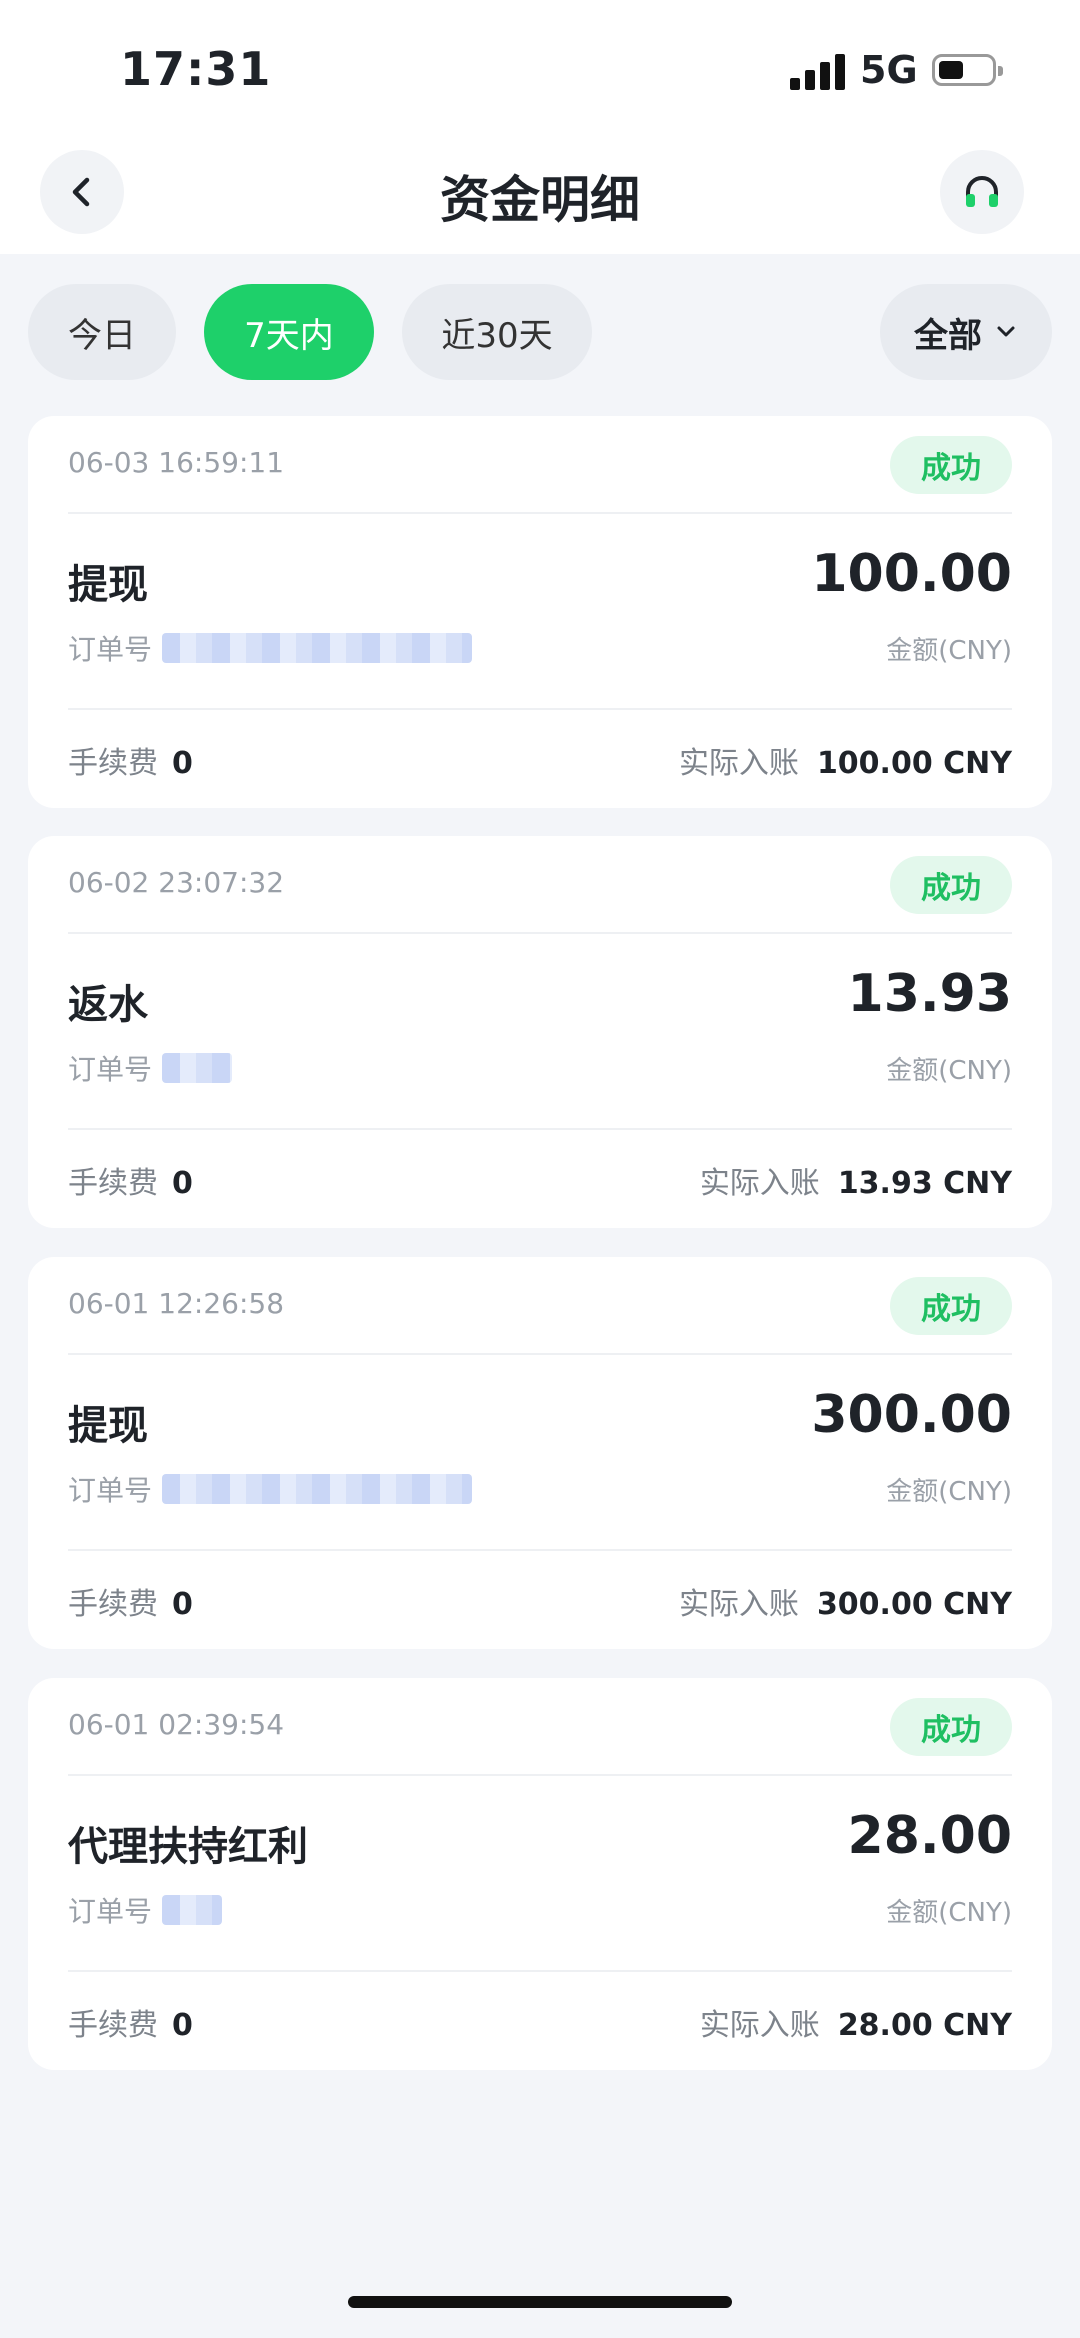 This screenshot has height=2338, width=1080. Describe the element at coordinates (911, 1415) in the screenshot. I see `transaction-amount: 300.00` at that location.